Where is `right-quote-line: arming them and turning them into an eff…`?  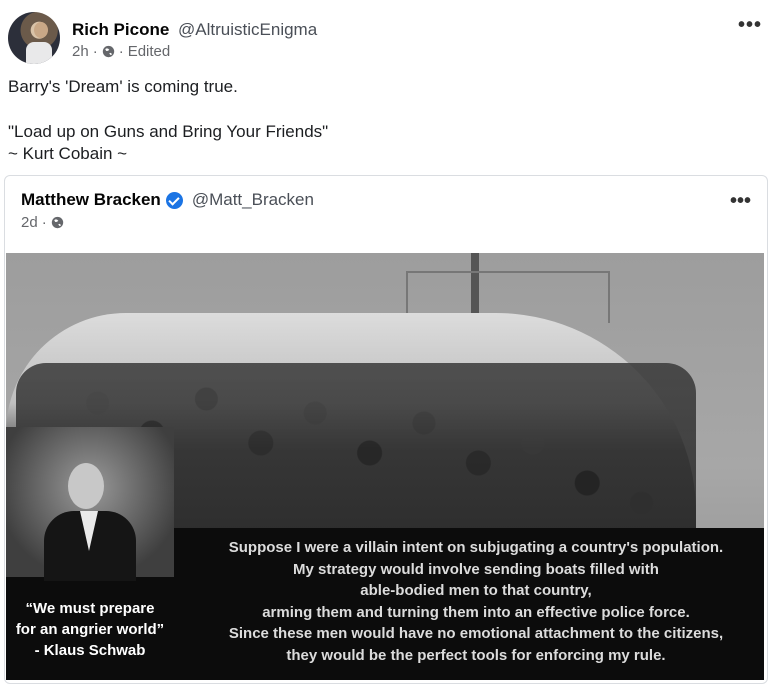 right-quote-line: arming them and turning them into an eff… is located at coordinates (476, 612).